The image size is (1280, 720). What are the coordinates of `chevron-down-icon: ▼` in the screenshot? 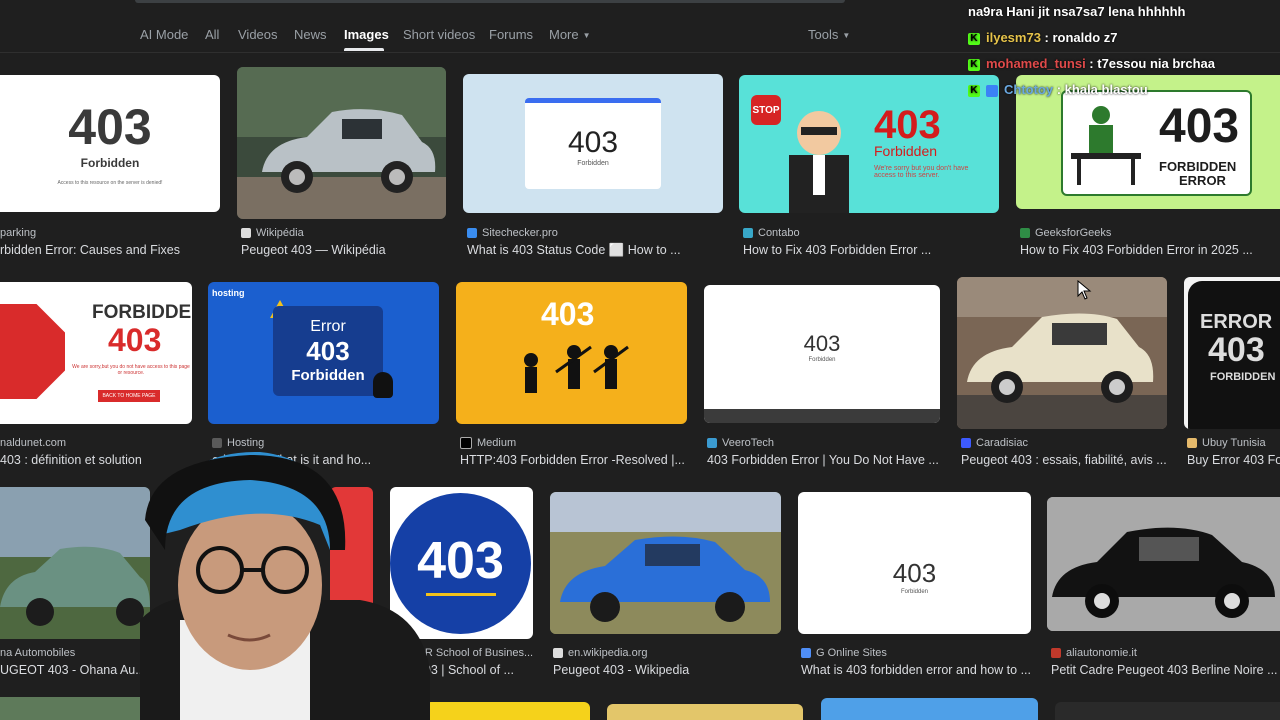 It's located at (586, 36).